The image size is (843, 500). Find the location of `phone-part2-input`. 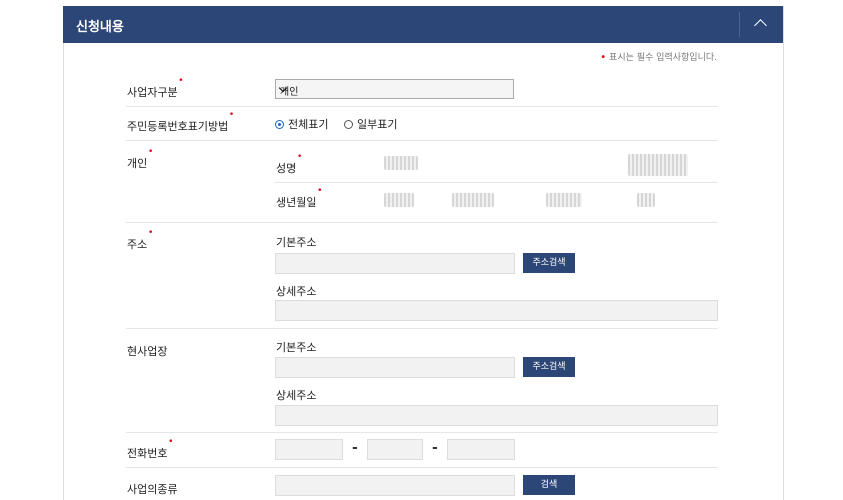

phone-part2-input is located at coordinates (395, 449).